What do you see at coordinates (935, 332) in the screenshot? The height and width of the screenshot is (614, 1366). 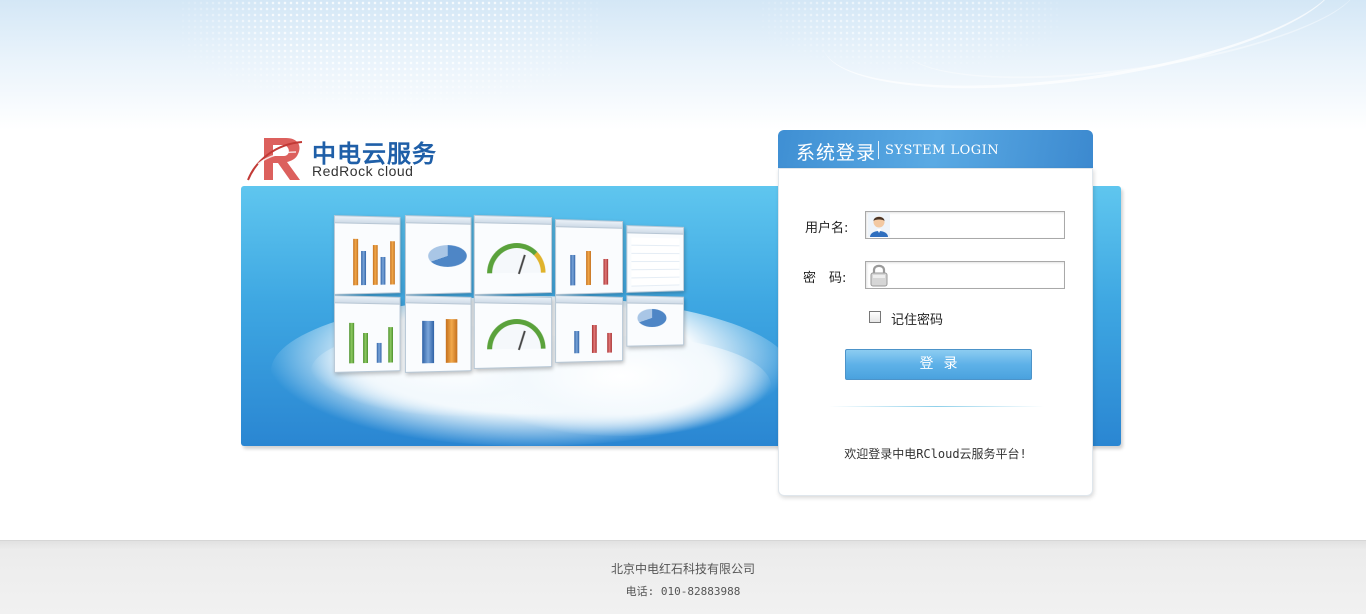 I see `login-form: 用户名: 密 码: 记住密码 登录 欢迎登录中电RCloud云服务平台!` at bounding box center [935, 332].